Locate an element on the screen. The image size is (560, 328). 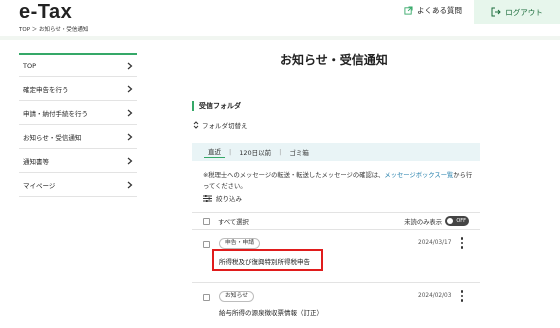
sidebar-item-notifications: お知らせ・受信通知 is located at coordinates (78, 137).